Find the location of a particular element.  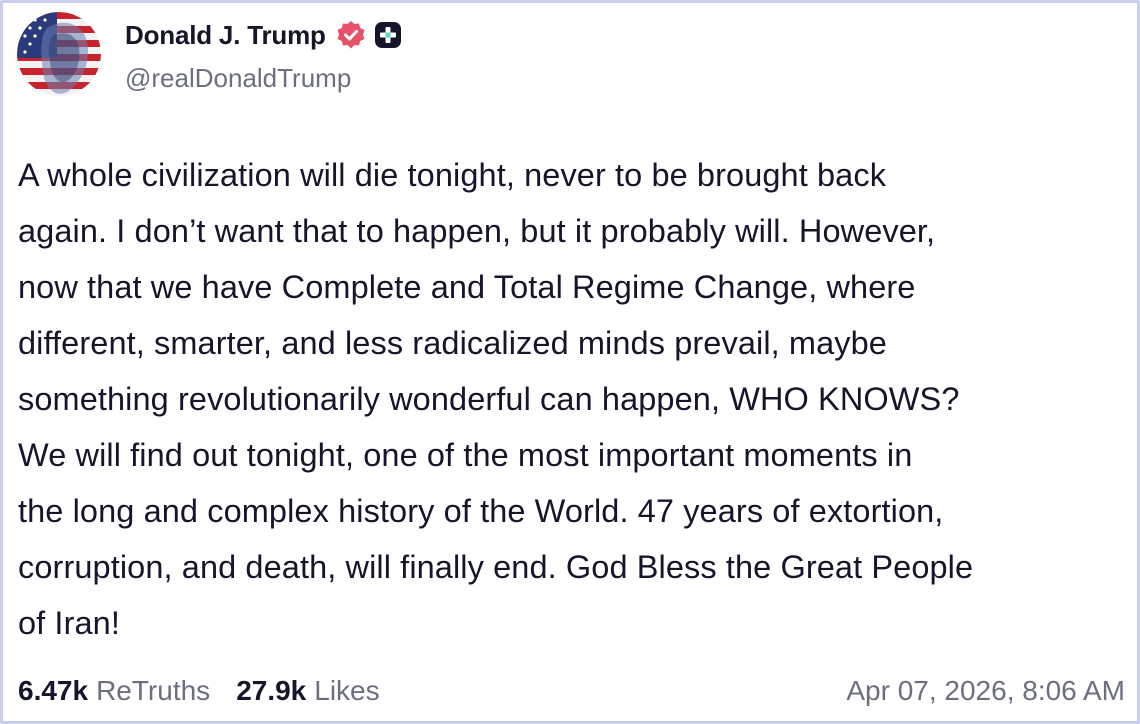

author-handle: @realDonaldTrump is located at coordinates (238, 78).